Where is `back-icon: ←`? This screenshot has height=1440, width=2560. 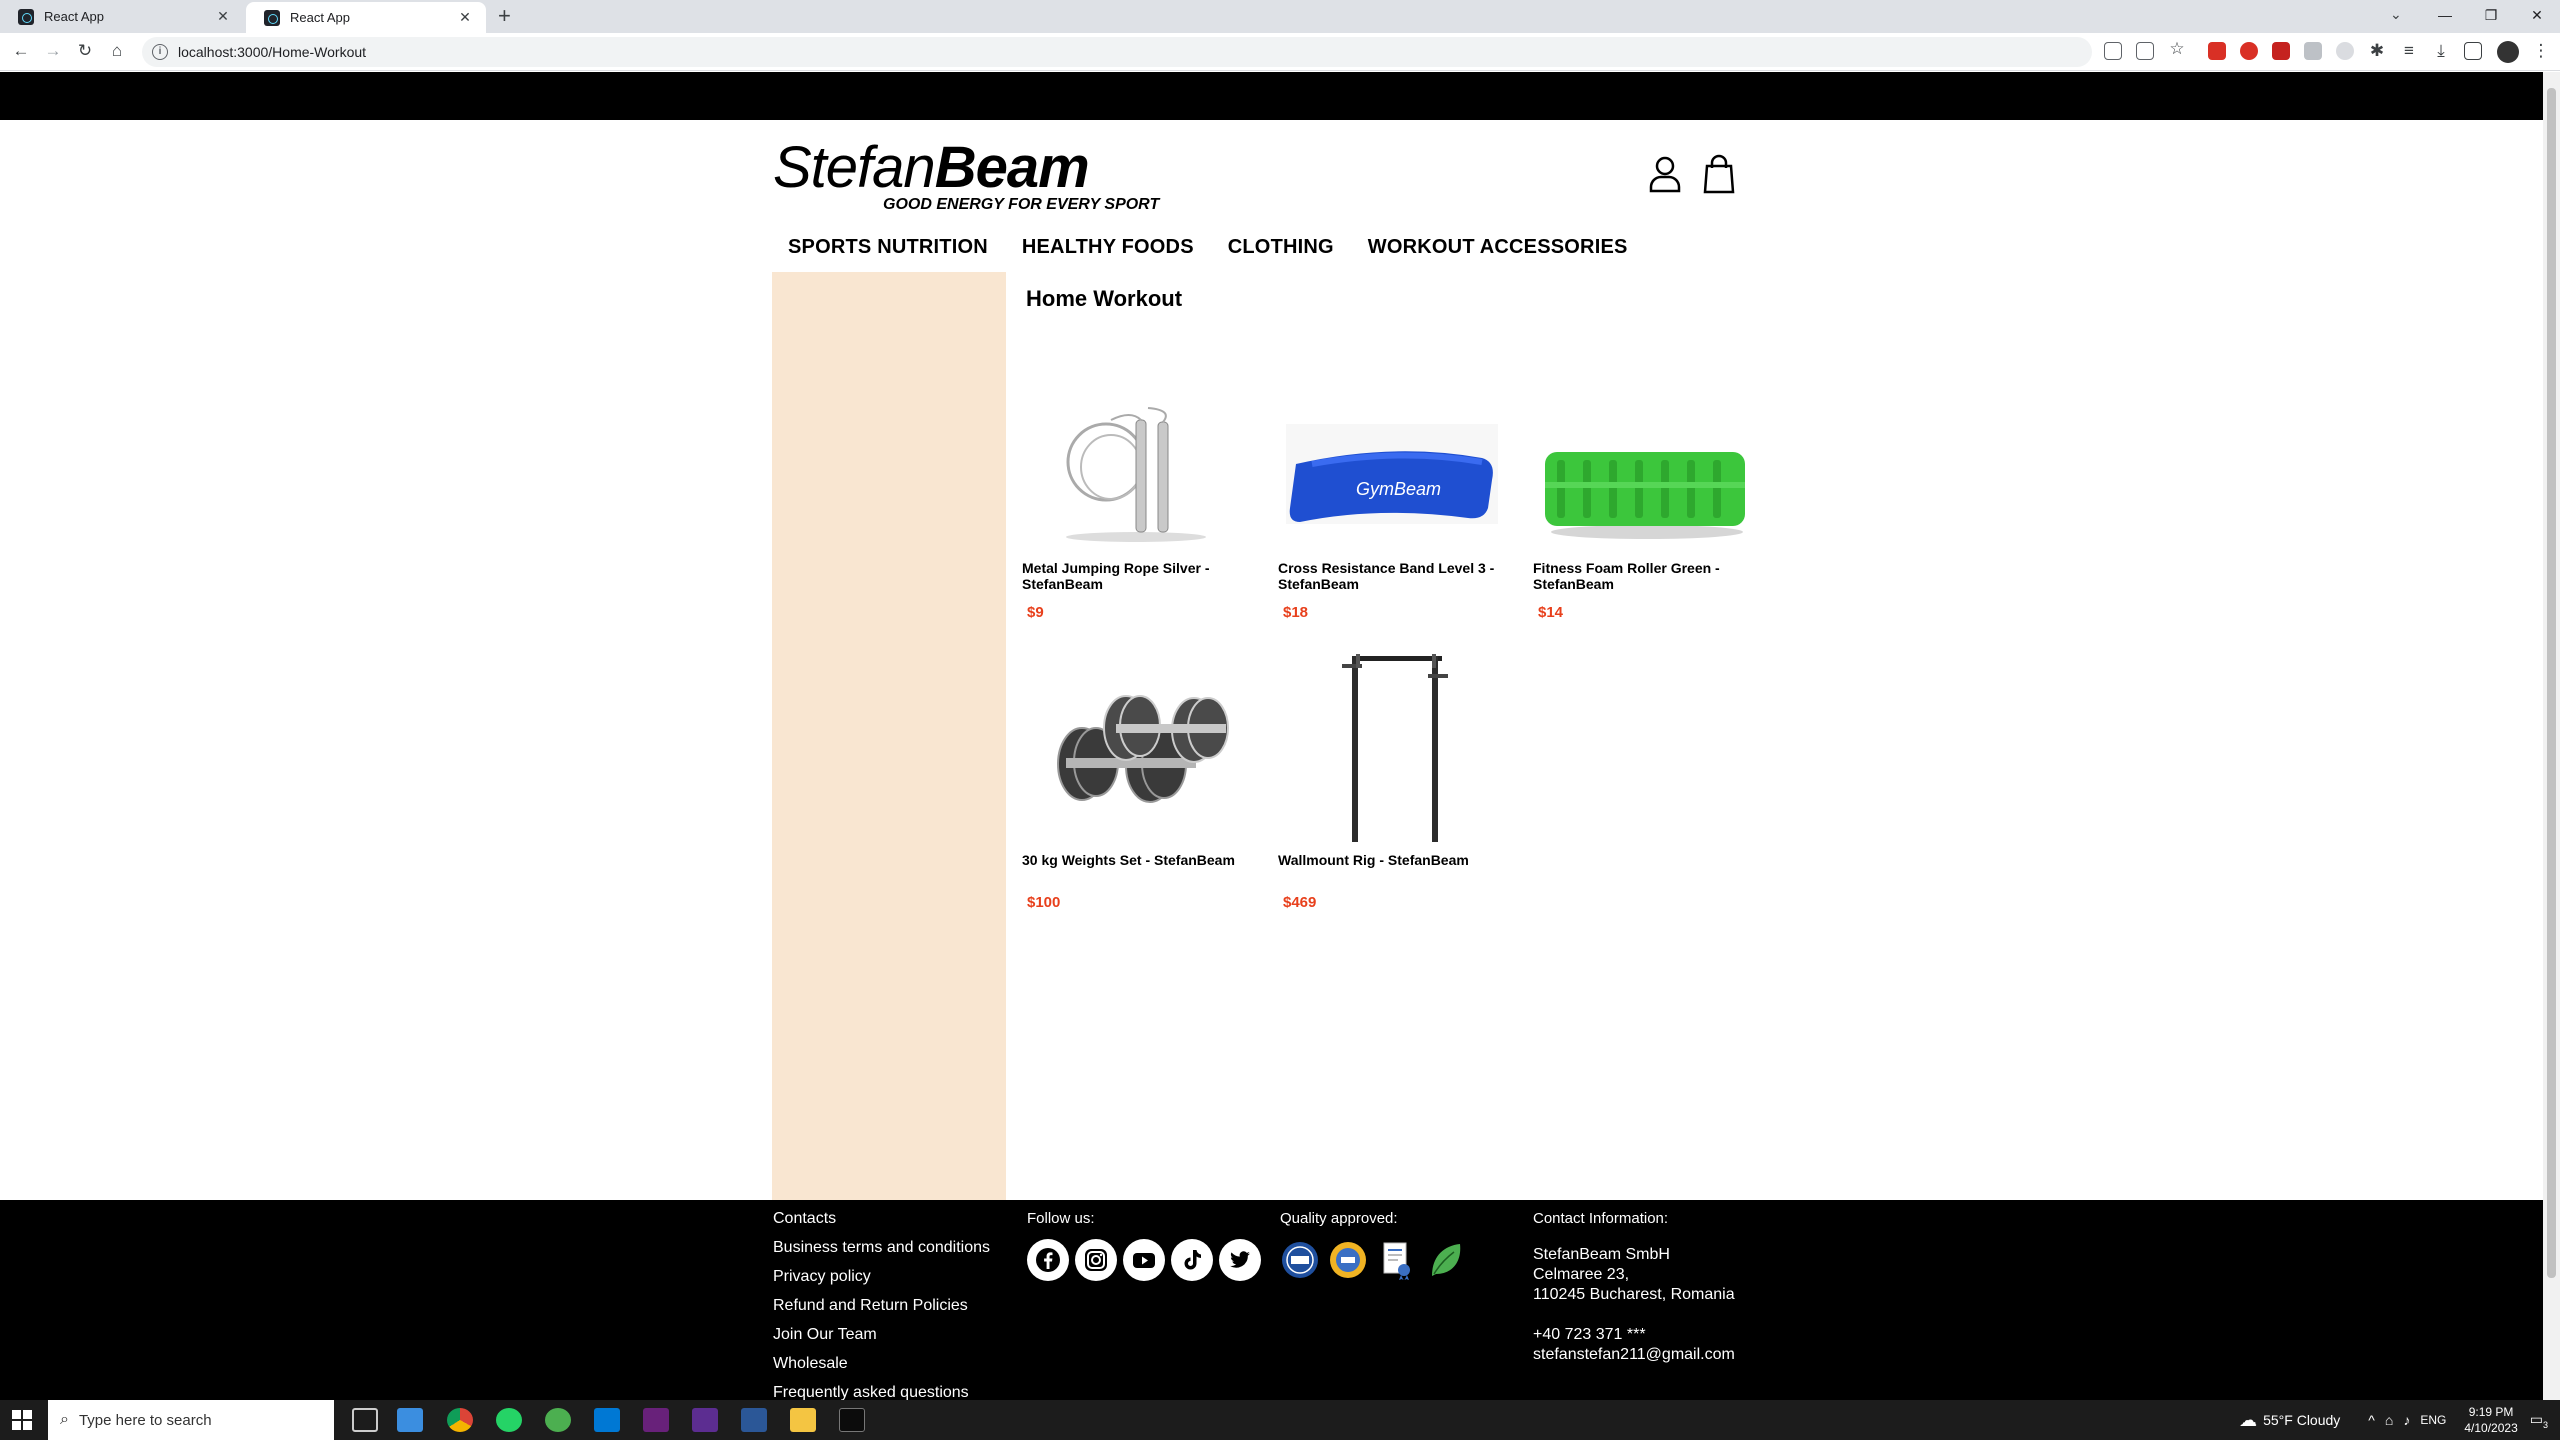 back-icon: ← is located at coordinates (21, 51).